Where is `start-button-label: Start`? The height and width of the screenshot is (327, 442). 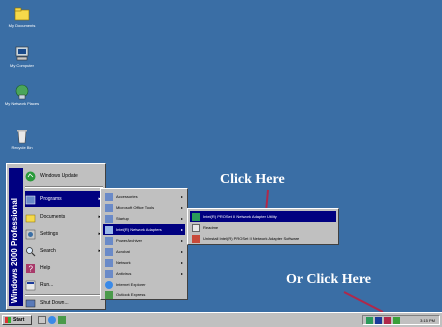
start-button-label: Start is located at coordinates (19, 320).